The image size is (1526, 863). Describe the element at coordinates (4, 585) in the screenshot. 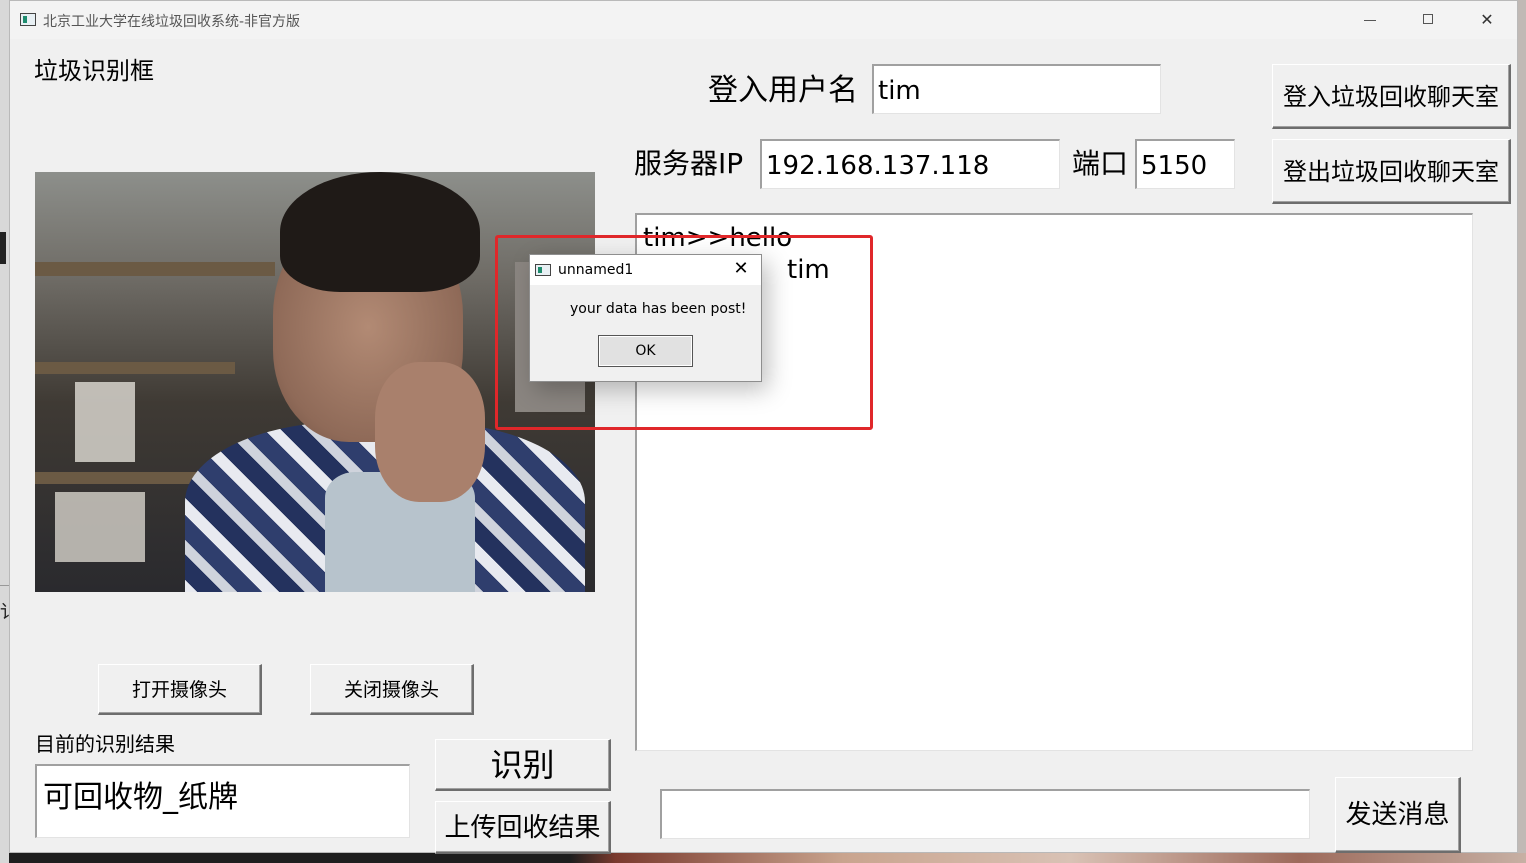

I see `desktop-edge-line` at that location.